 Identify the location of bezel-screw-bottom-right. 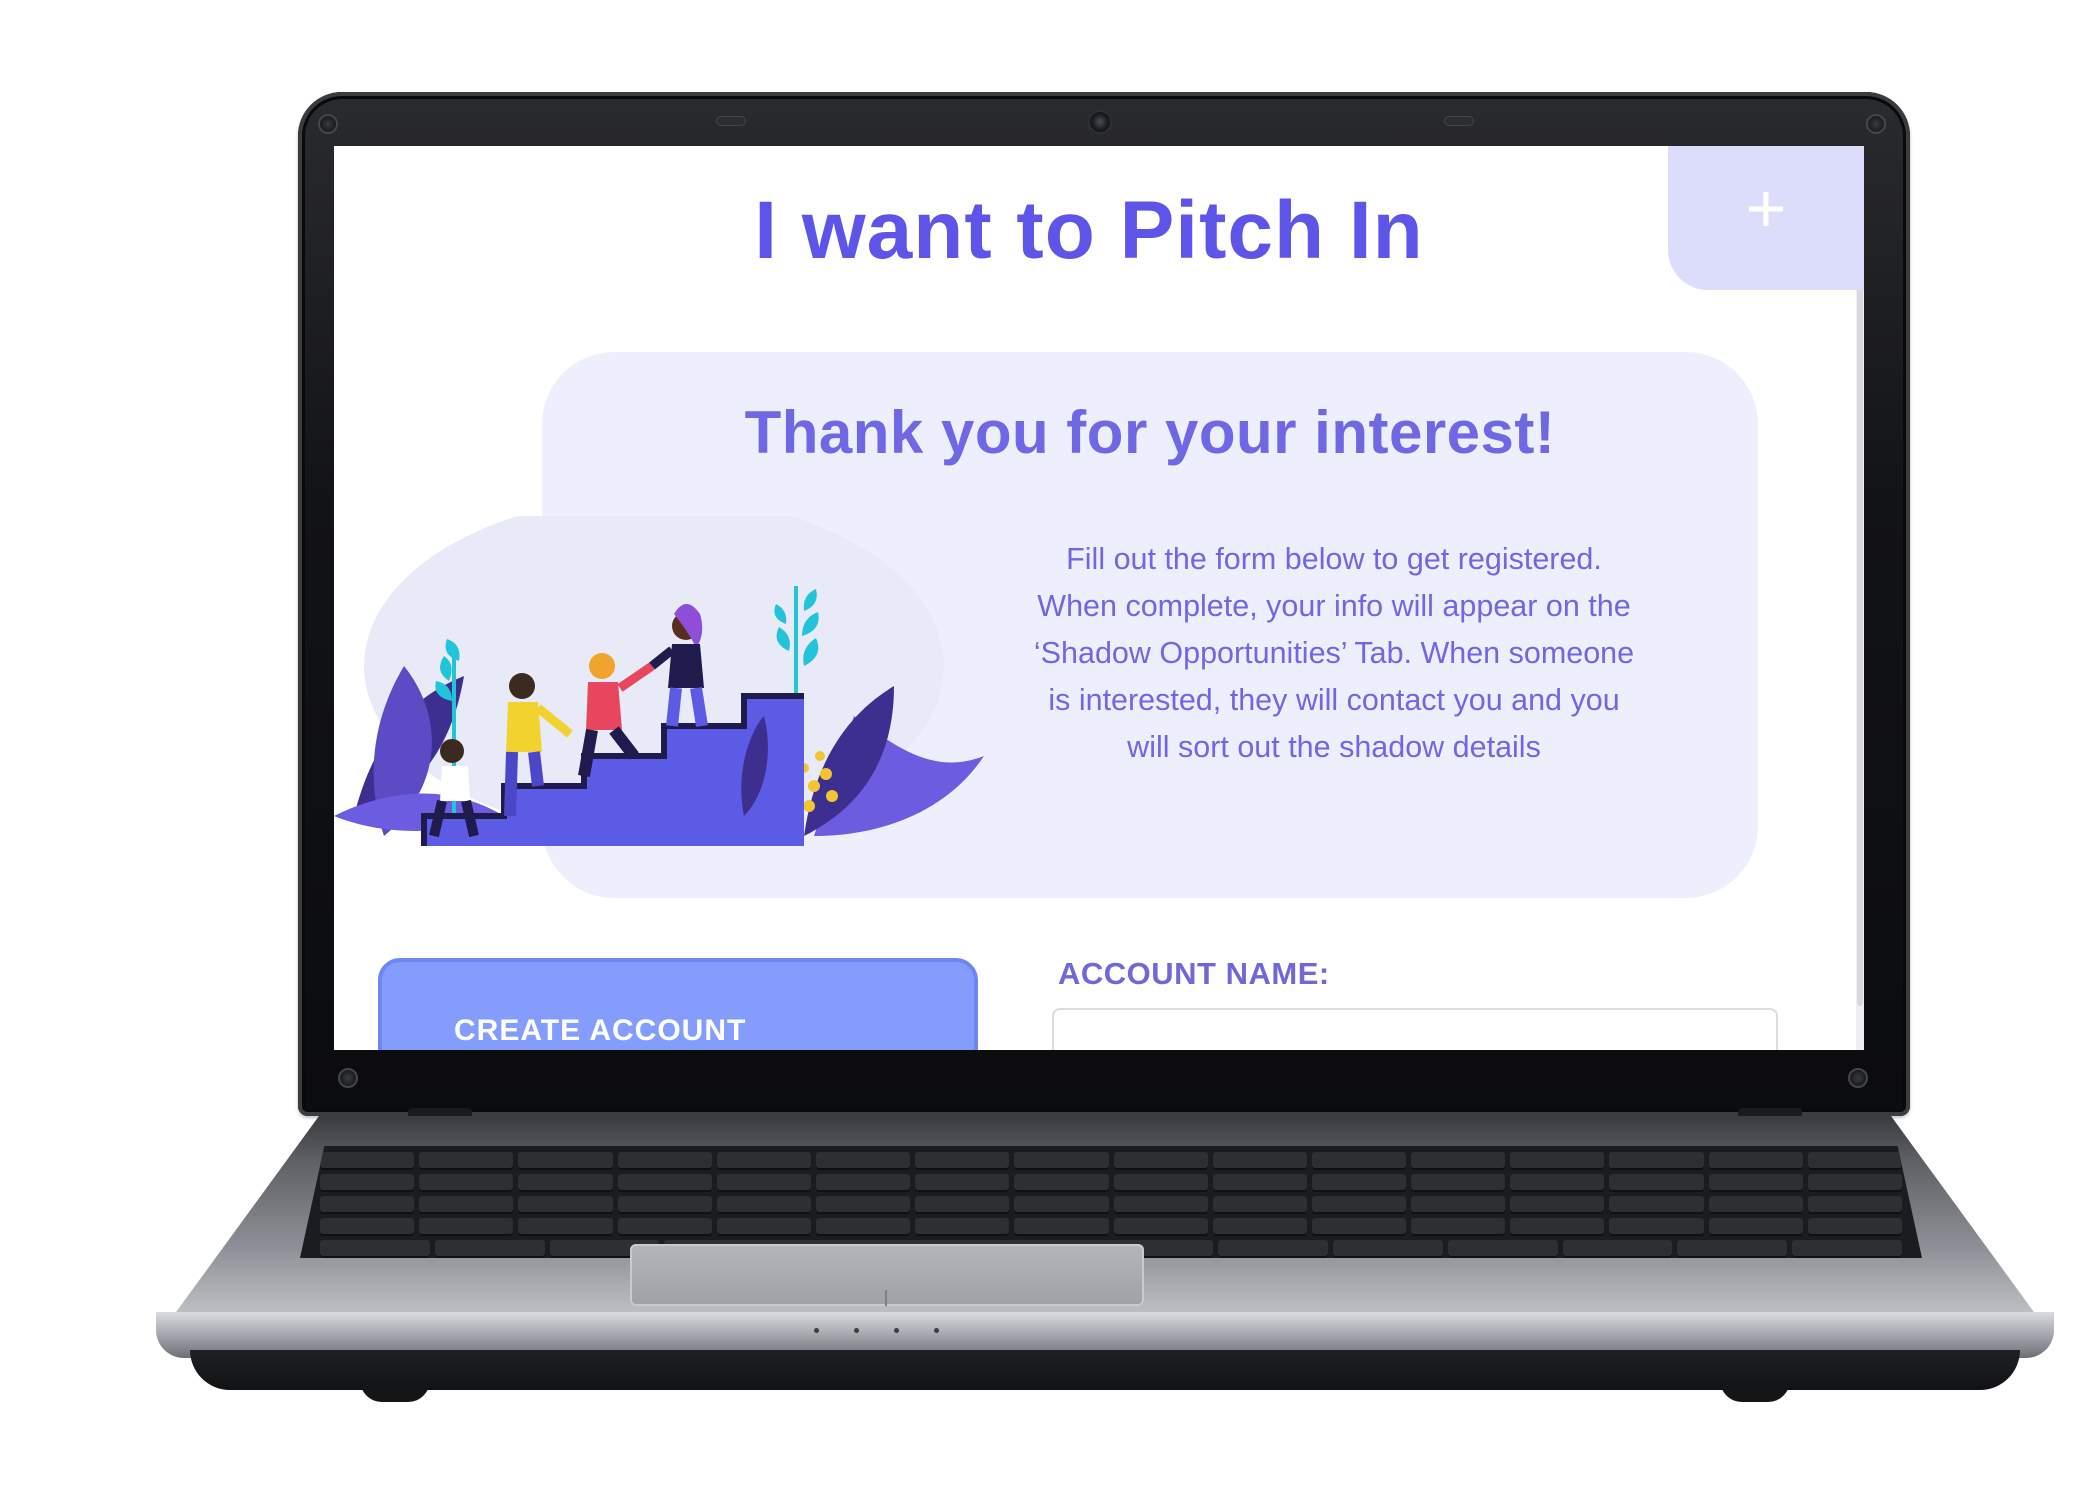
(1858, 1078).